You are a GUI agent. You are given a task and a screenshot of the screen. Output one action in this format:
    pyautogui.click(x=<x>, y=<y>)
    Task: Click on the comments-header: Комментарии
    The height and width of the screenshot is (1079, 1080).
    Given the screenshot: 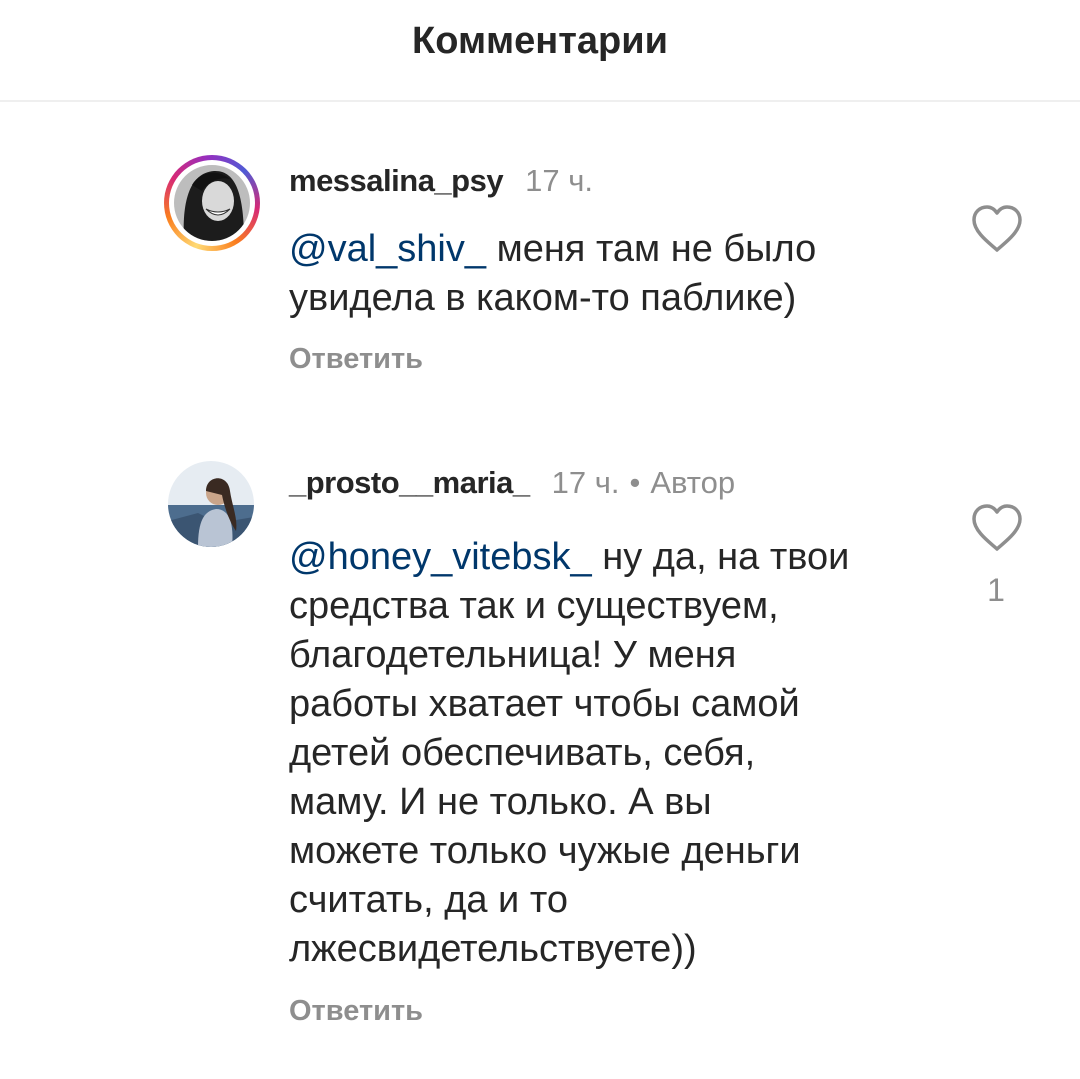 What is the action you would take?
    pyautogui.click(x=540, y=51)
    